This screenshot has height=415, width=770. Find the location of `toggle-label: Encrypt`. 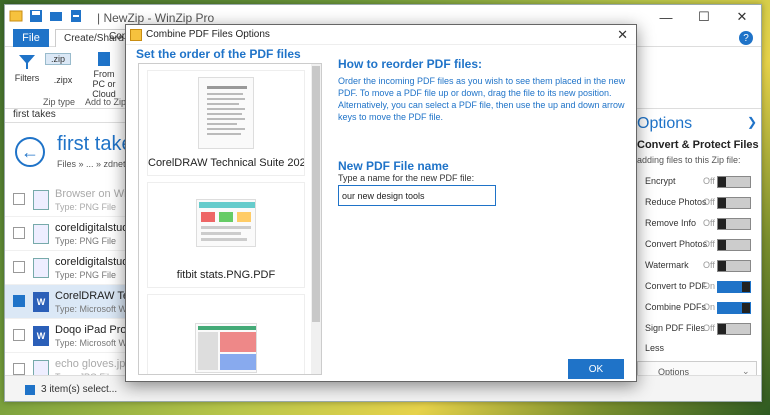

toggle-label: Encrypt is located at coordinates (660, 181).